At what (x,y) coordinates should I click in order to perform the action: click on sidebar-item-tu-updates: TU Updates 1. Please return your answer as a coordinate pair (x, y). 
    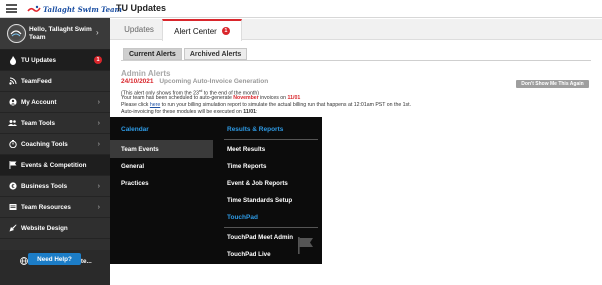
    Looking at the image, I should click on (55, 60).